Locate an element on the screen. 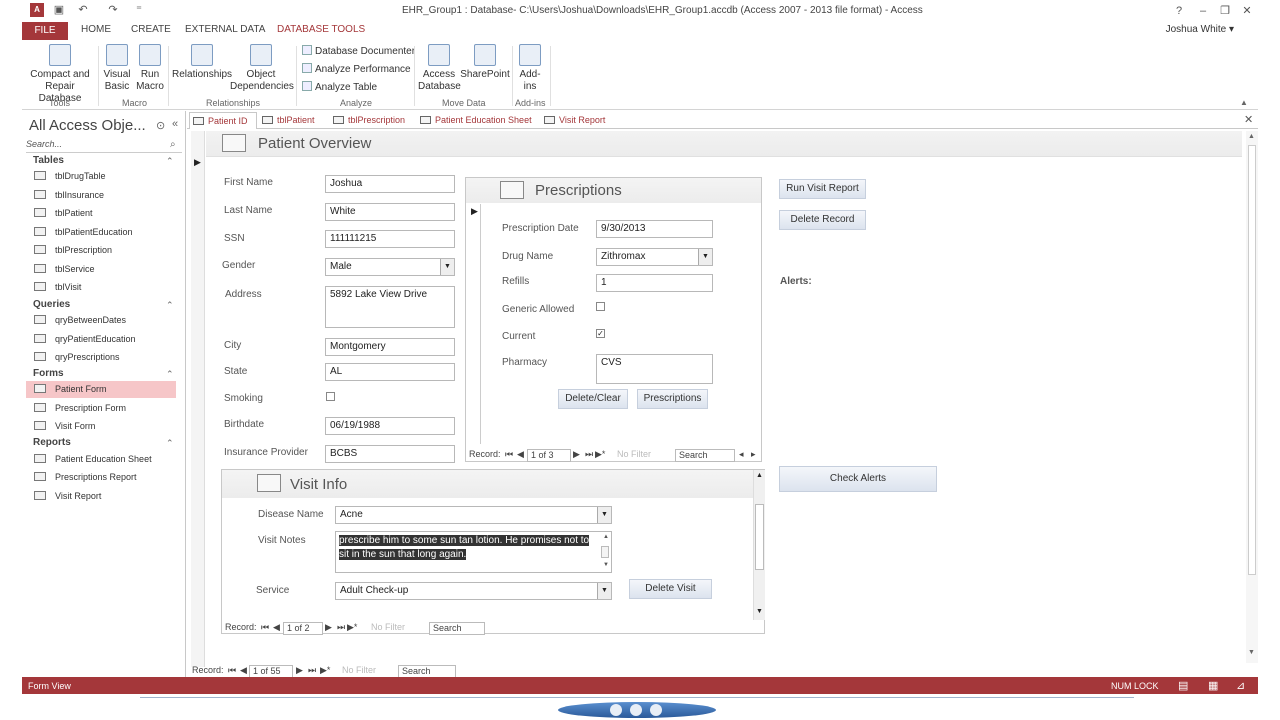 The height and width of the screenshot is (720, 1280). disease-name-combo: Acne is located at coordinates (473, 515).